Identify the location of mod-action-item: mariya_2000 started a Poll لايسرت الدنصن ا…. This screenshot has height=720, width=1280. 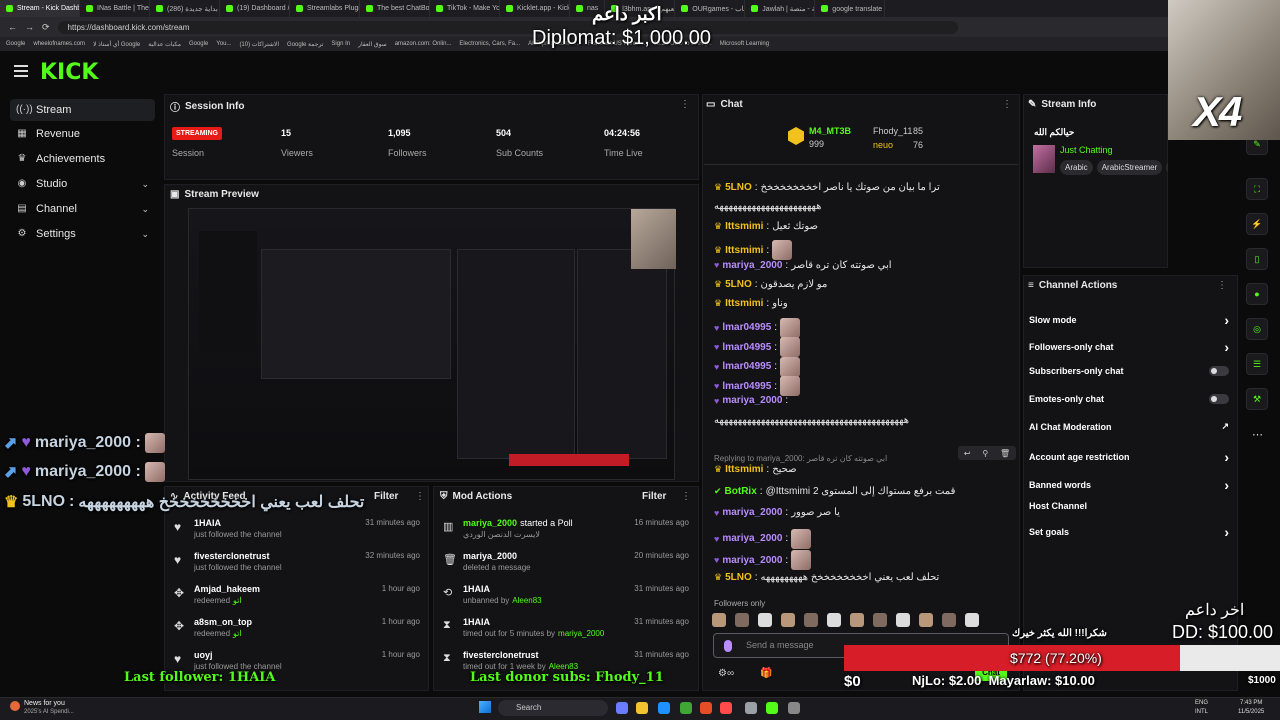
(576, 528).